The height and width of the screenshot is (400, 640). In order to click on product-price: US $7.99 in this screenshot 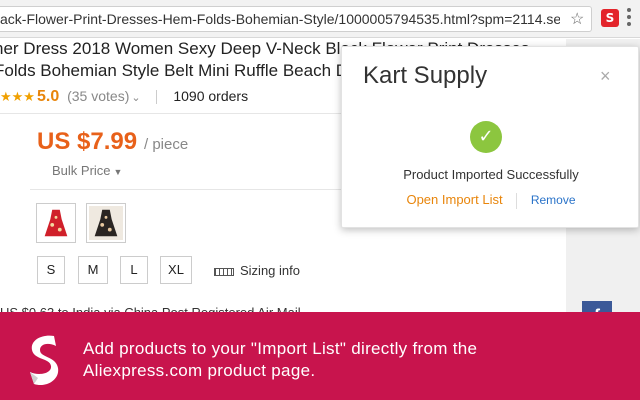, I will do `click(87, 141)`.